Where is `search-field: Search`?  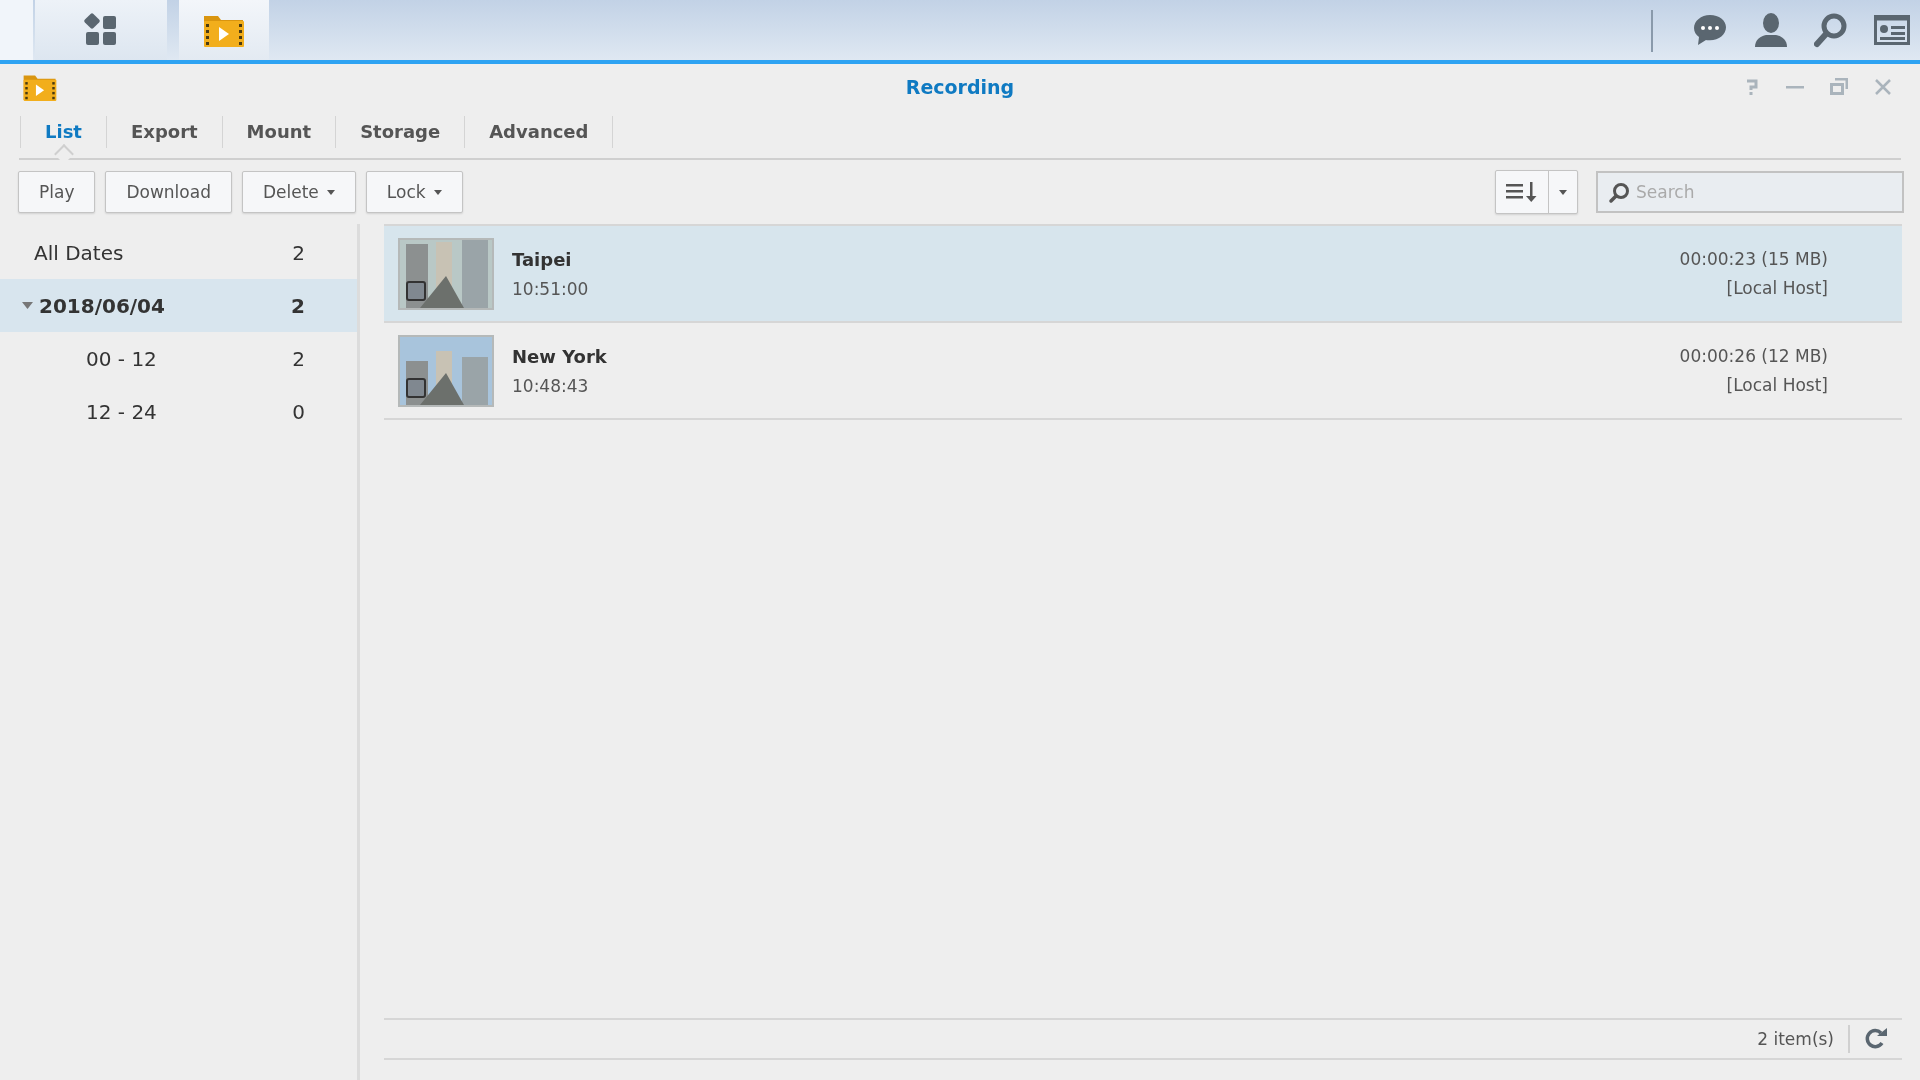 search-field: Search is located at coordinates (1750, 192).